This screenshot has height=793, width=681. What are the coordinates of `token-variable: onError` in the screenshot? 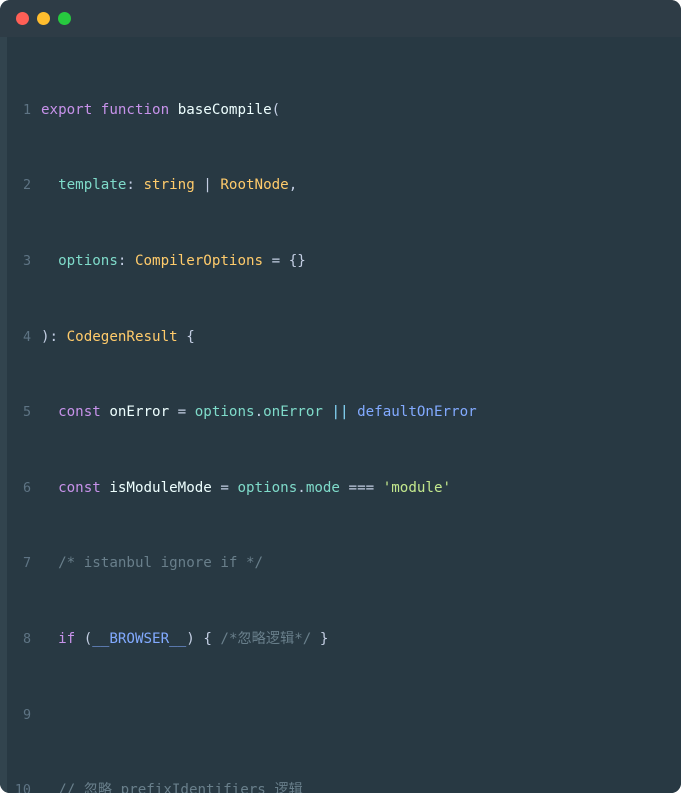 It's located at (135, 412).